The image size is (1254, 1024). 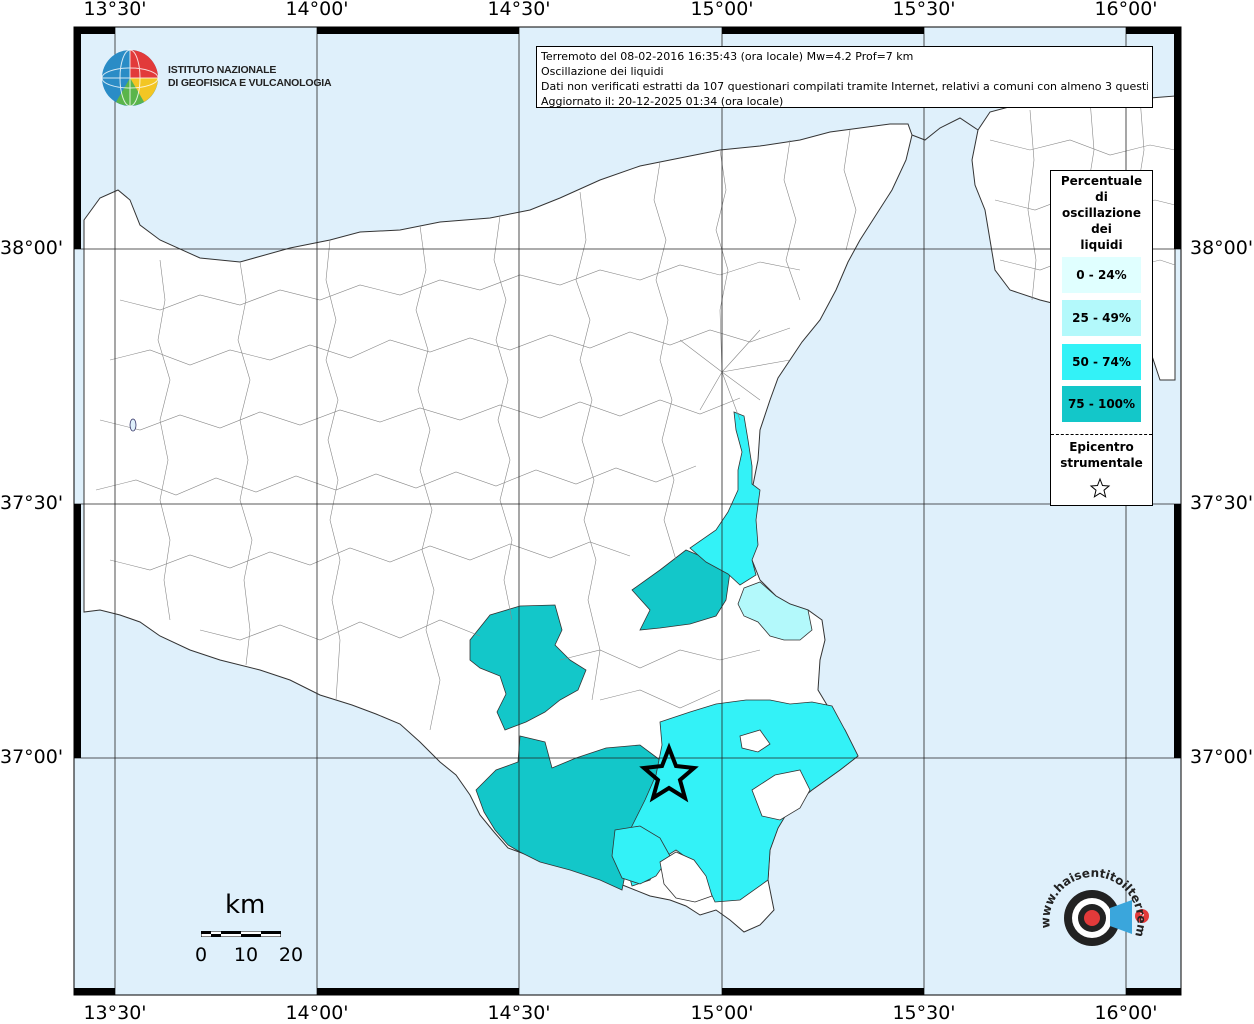 What do you see at coordinates (1222, 757) in the screenshot?
I see `lat-label-right-3: 37°00'` at bounding box center [1222, 757].